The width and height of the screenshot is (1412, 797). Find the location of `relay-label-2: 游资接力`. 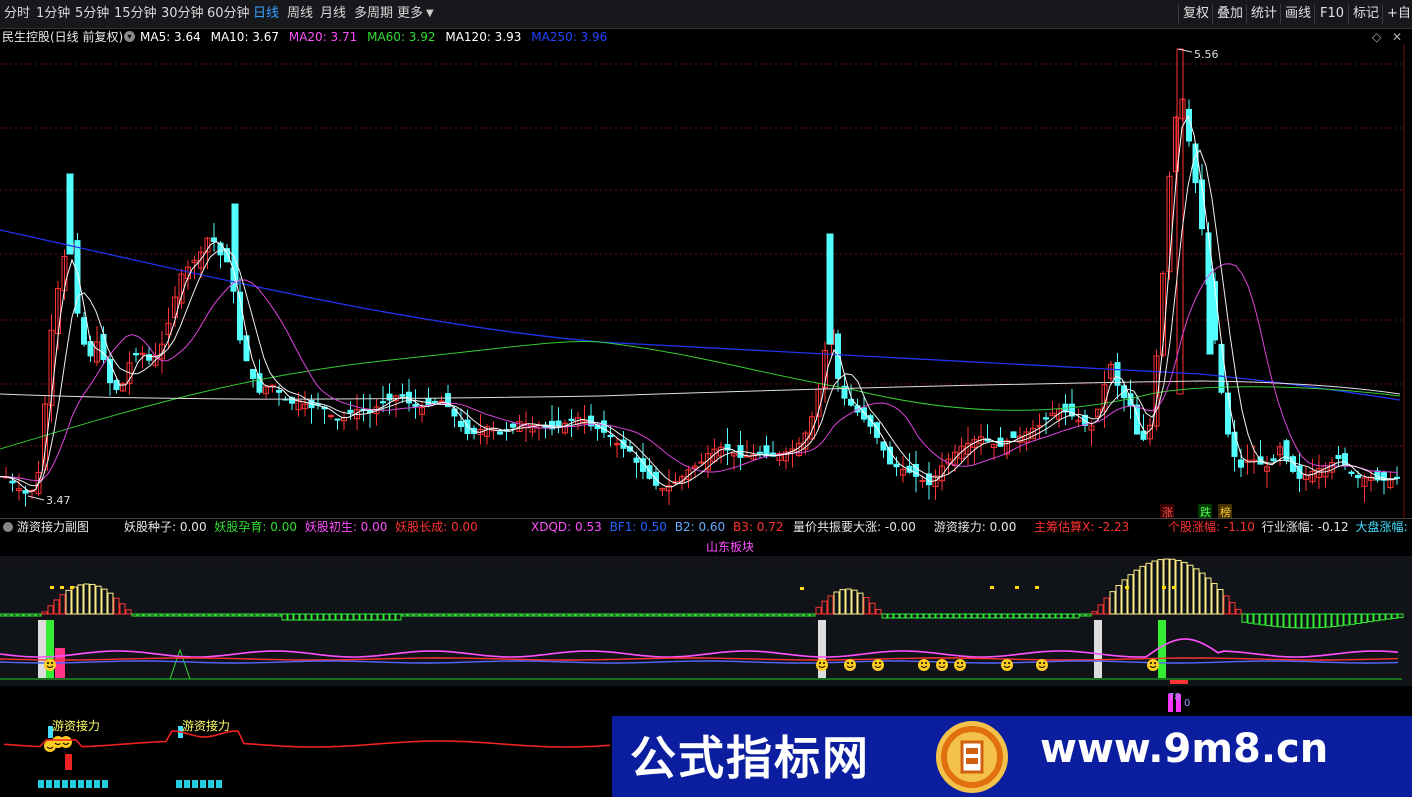

relay-label-2: 游资接力 is located at coordinates (206, 725).